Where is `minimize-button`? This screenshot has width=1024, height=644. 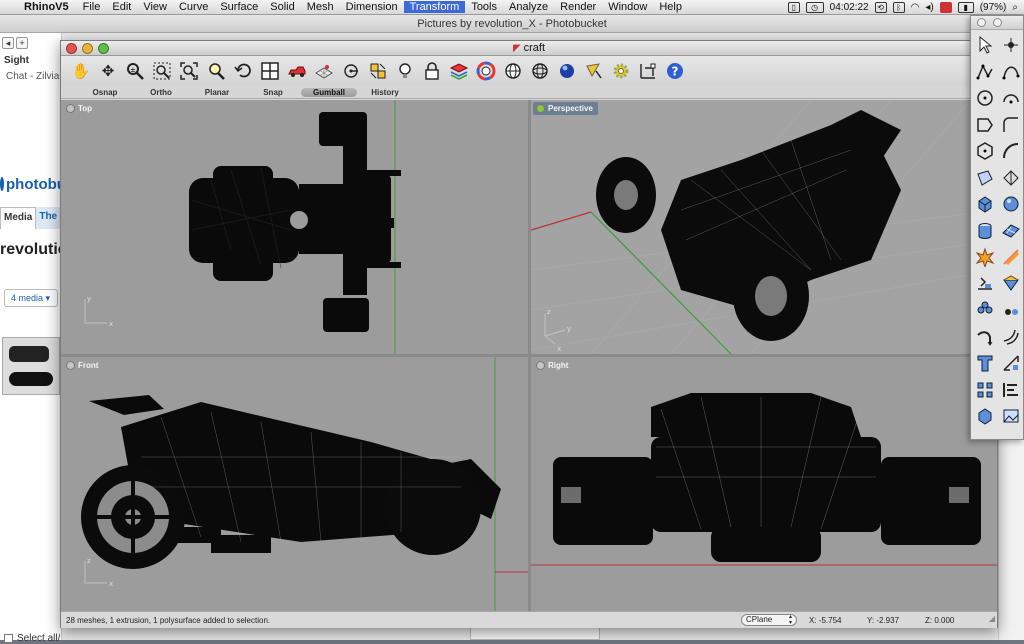 minimize-button is located at coordinates (87, 48).